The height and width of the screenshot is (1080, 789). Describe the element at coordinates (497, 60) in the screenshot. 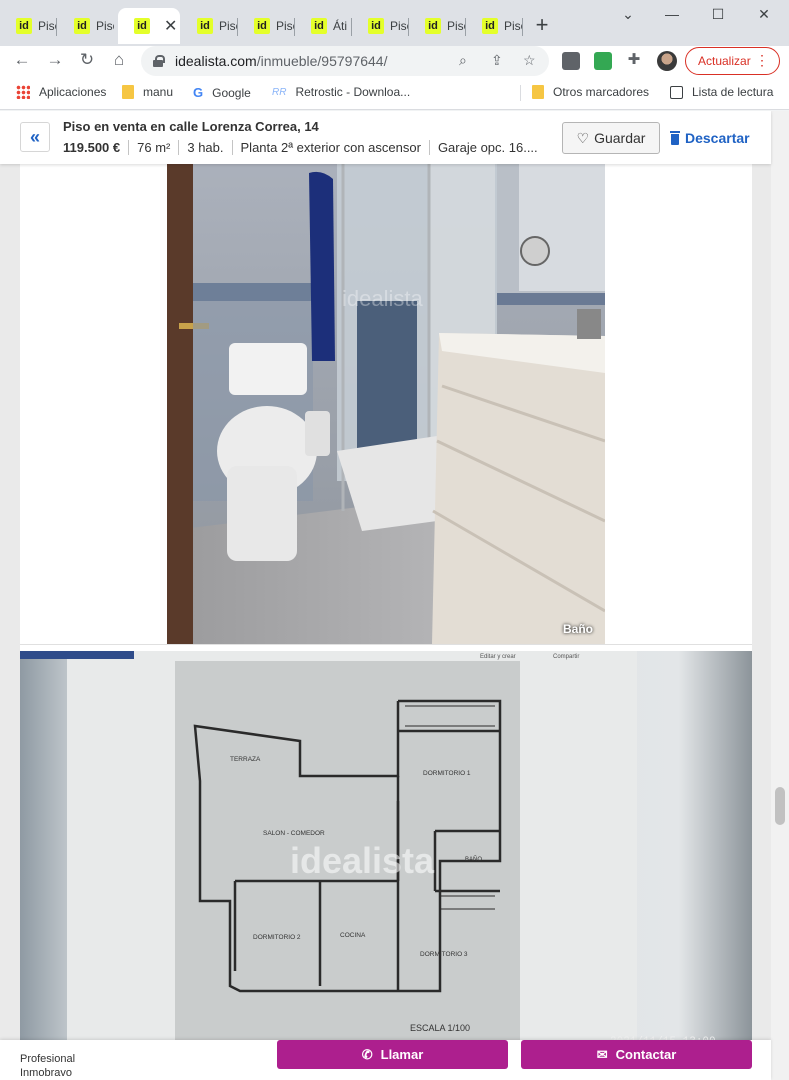

I see `share-icon: ⇪` at that location.